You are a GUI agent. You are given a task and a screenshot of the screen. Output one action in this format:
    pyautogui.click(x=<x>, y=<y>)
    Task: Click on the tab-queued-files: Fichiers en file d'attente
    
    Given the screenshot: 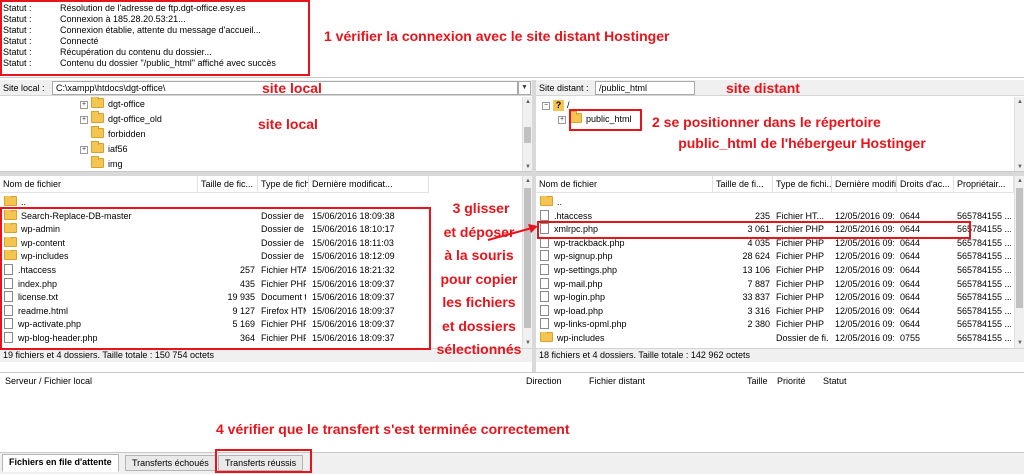 What is the action you would take?
    pyautogui.click(x=60, y=463)
    